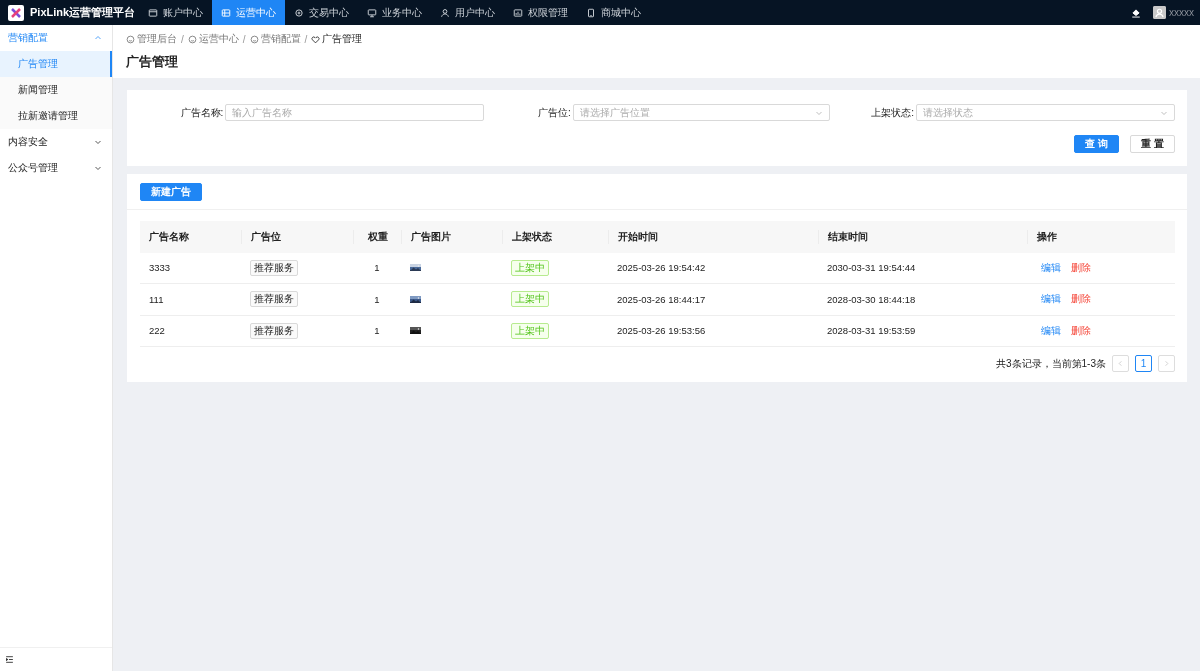 The image size is (1200, 671). What do you see at coordinates (541, 12) in the screenshot?
I see `nav-tab: 权限管理` at bounding box center [541, 12].